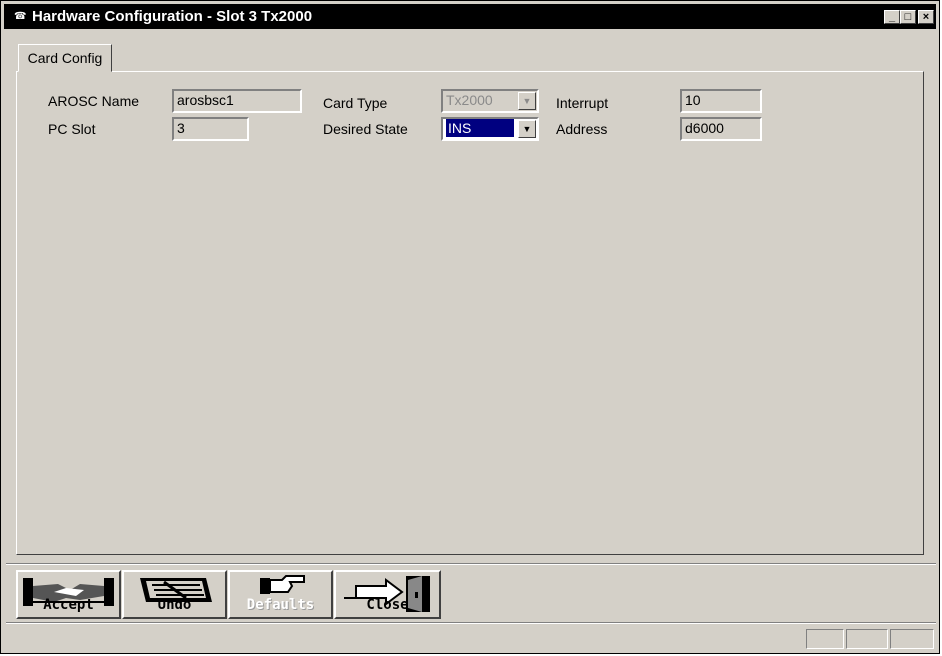 The image size is (942, 656). Describe the element at coordinates (721, 101) in the screenshot. I see `interrupt-field: 10` at that location.